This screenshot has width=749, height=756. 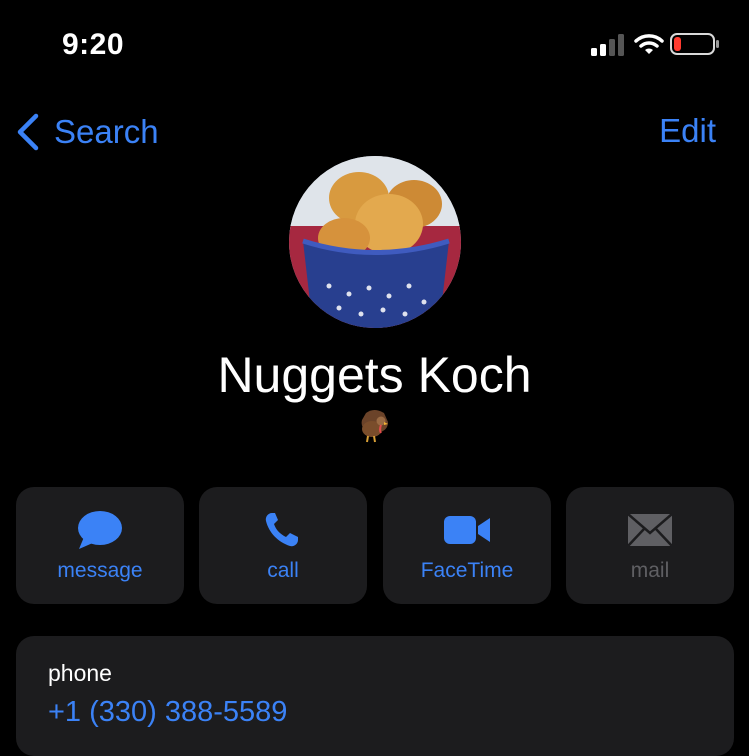 What do you see at coordinates (100, 570) in the screenshot?
I see `message-label: message` at bounding box center [100, 570].